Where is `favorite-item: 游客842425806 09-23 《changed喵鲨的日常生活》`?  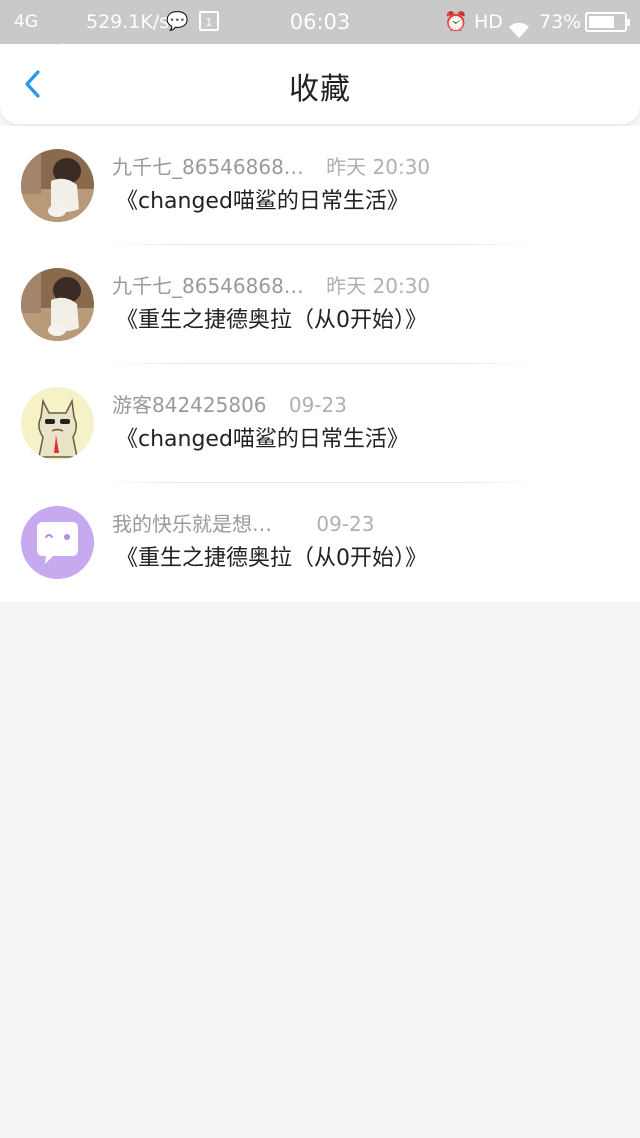 favorite-item: 游客842425806 09-23 《changed喵鲨的日常生活》 is located at coordinates (320, 423).